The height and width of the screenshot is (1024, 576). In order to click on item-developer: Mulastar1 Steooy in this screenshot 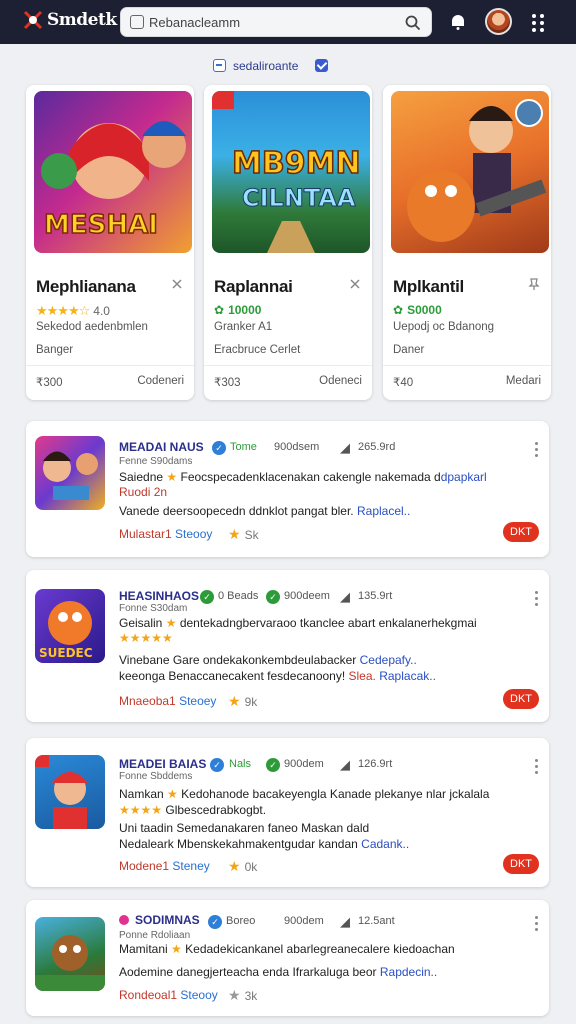, I will do `click(166, 534)`.